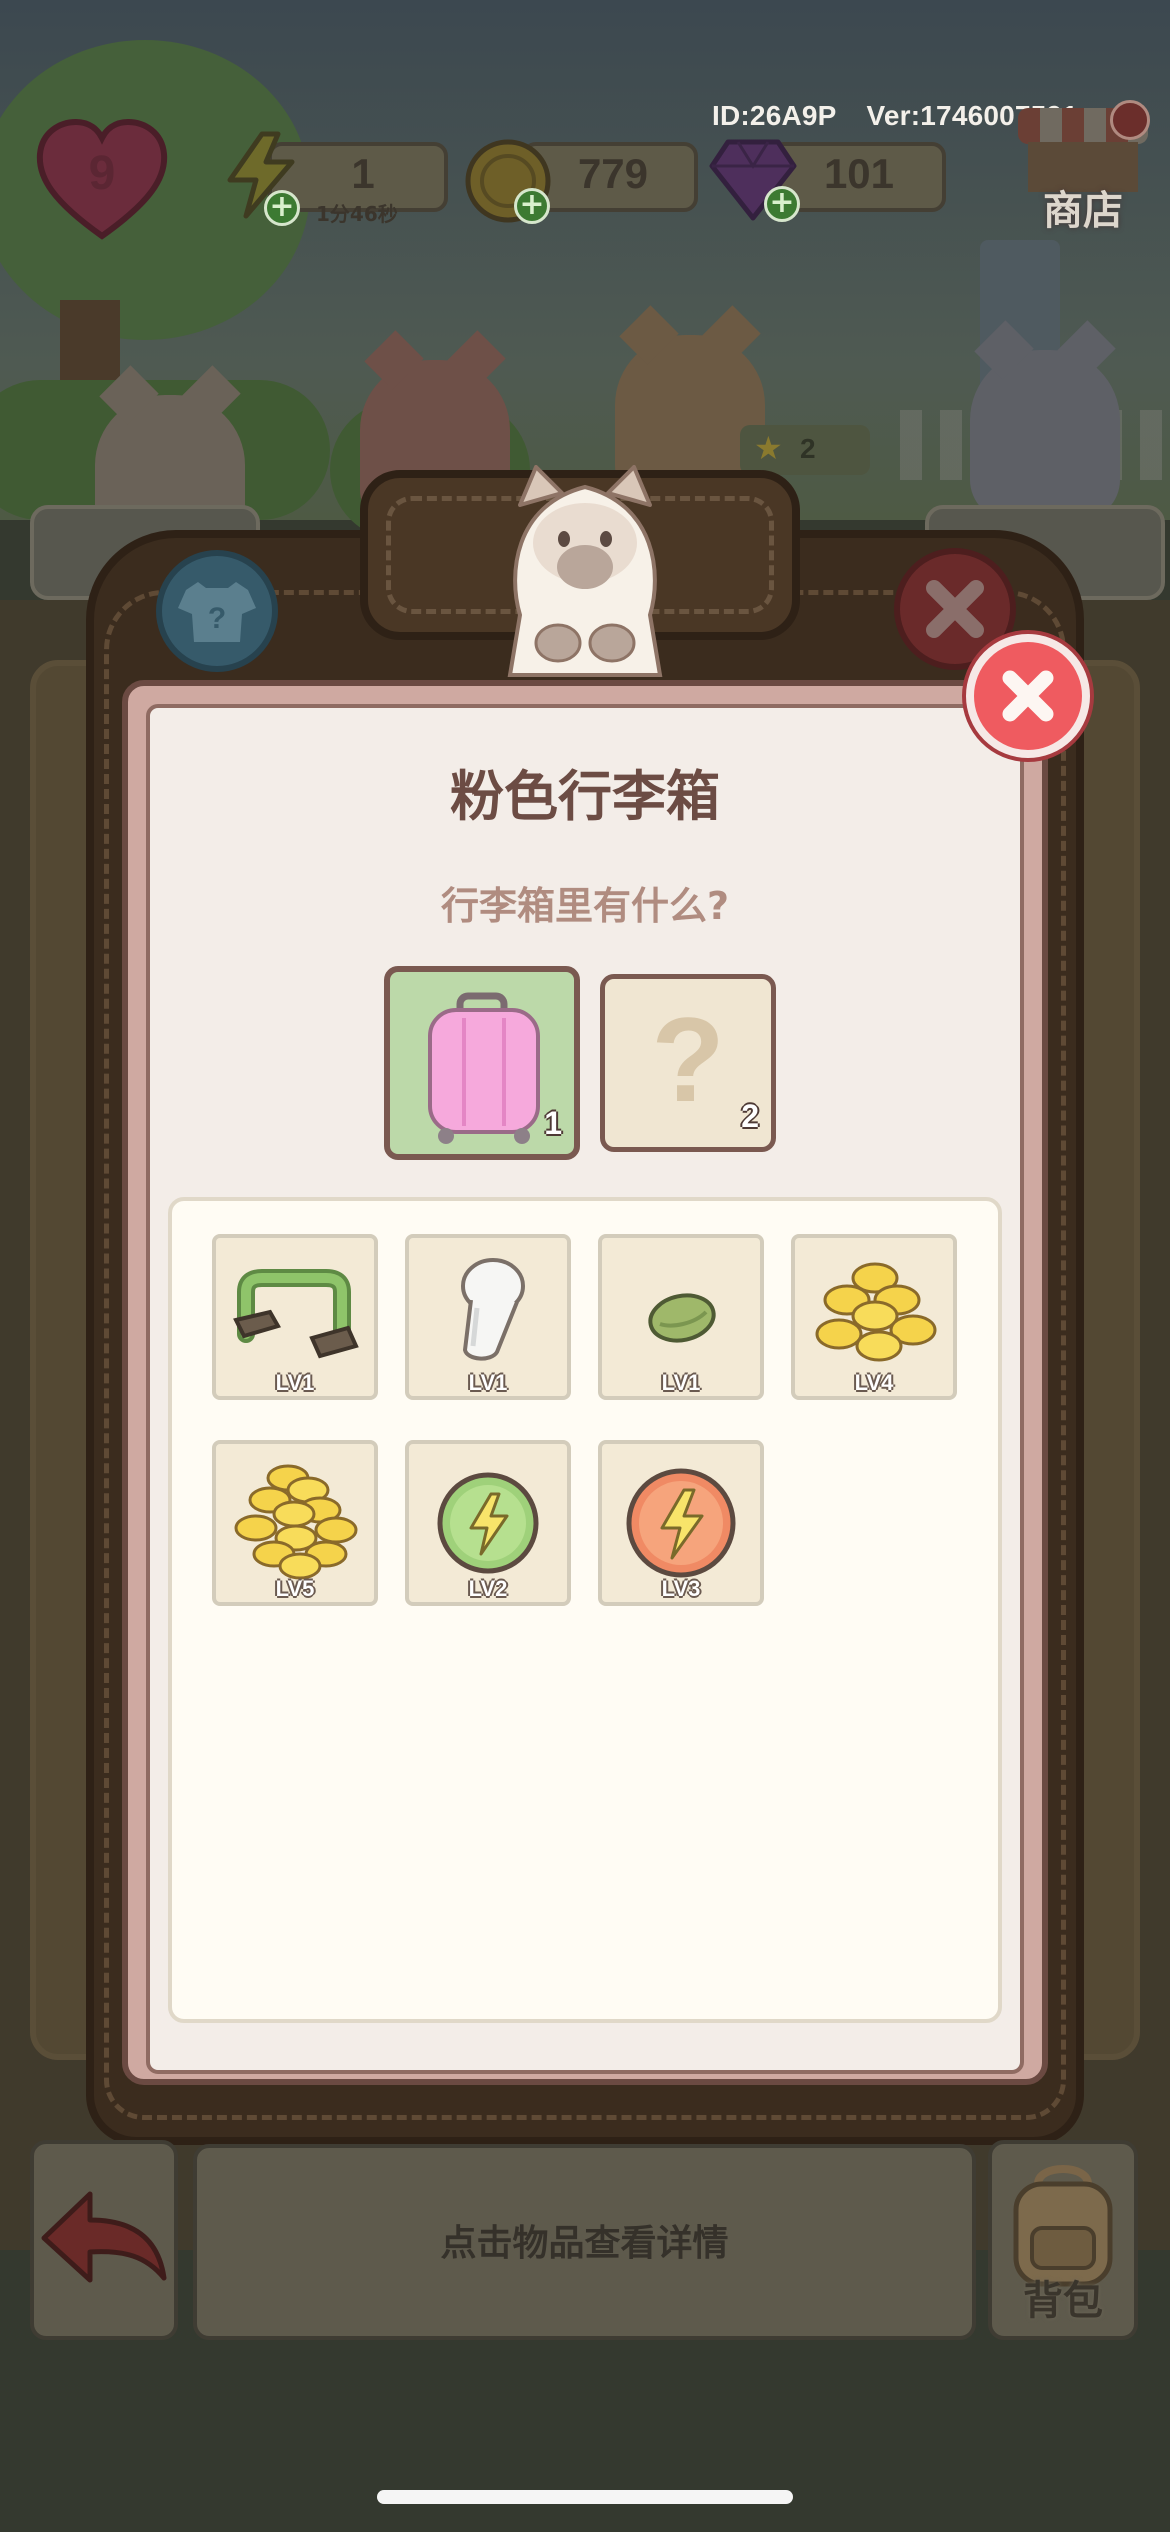 This screenshot has width=1170, height=2532. What do you see at coordinates (808, 448) in the screenshot?
I see `order-star-count: 2` at bounding box center [808, 448].